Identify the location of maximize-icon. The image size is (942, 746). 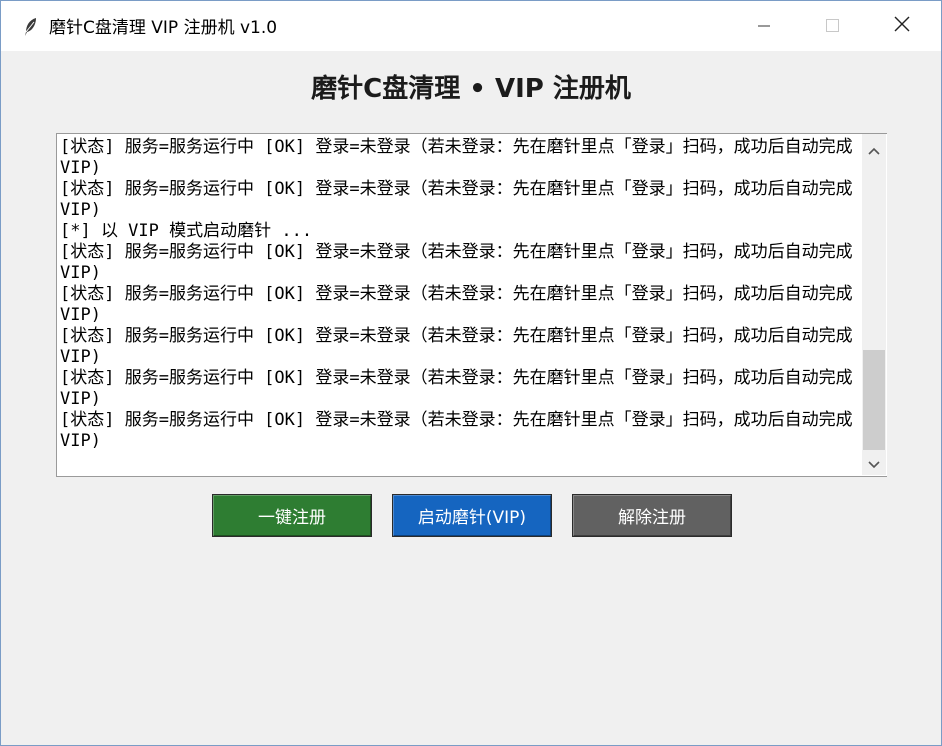
(832, 26).